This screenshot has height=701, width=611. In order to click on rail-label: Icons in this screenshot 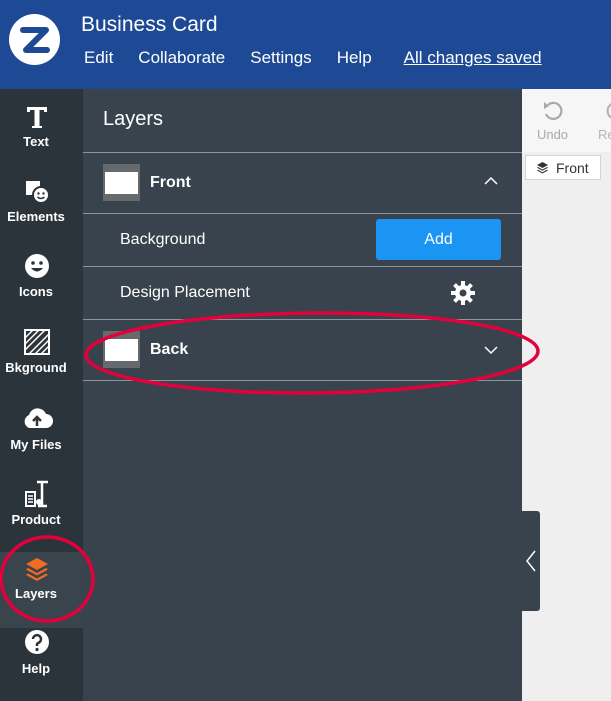, I will do `click(36, 291)`.